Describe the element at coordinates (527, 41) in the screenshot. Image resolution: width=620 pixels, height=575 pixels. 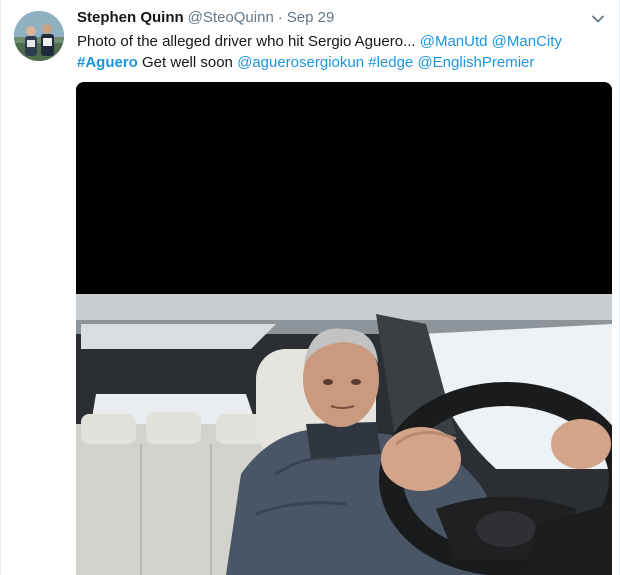
I see `mention-mancity: @ManCity` at that location.